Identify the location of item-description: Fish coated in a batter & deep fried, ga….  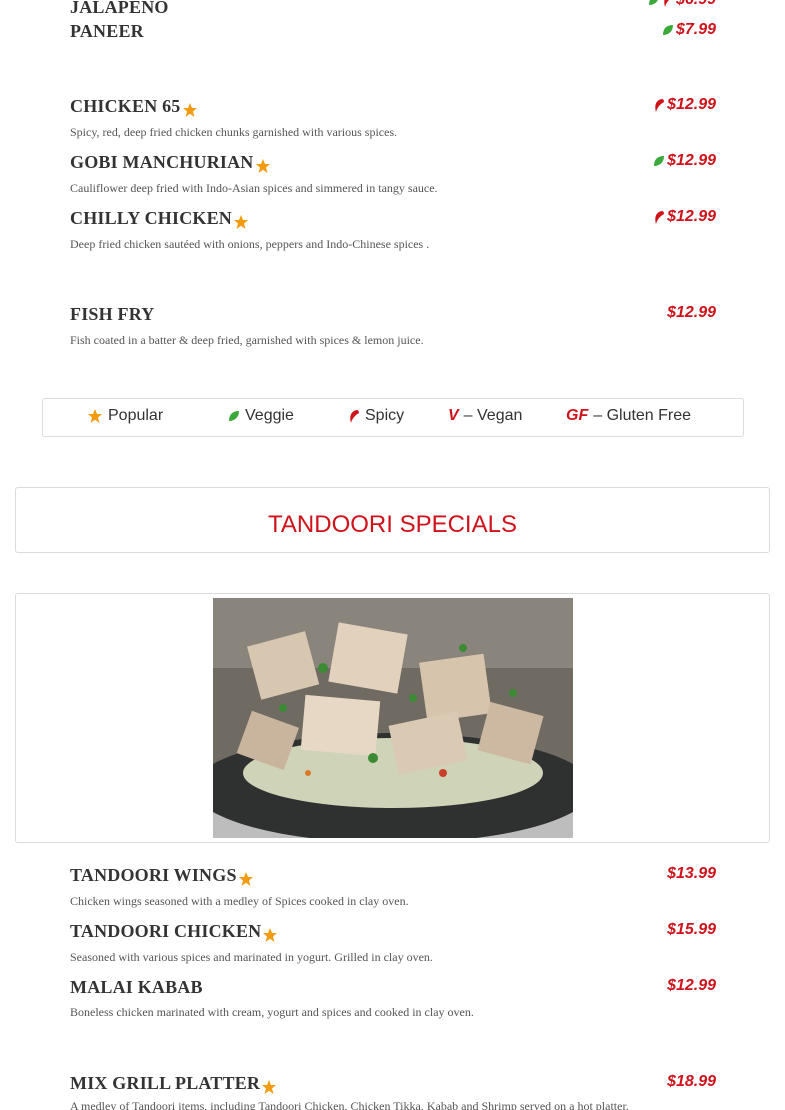
(247, 340).